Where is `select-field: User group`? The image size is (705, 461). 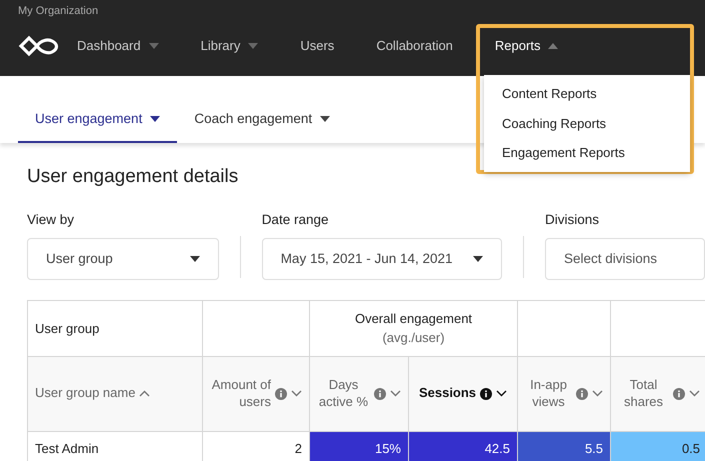
select-field: User group is located at coordinates (123, 259).